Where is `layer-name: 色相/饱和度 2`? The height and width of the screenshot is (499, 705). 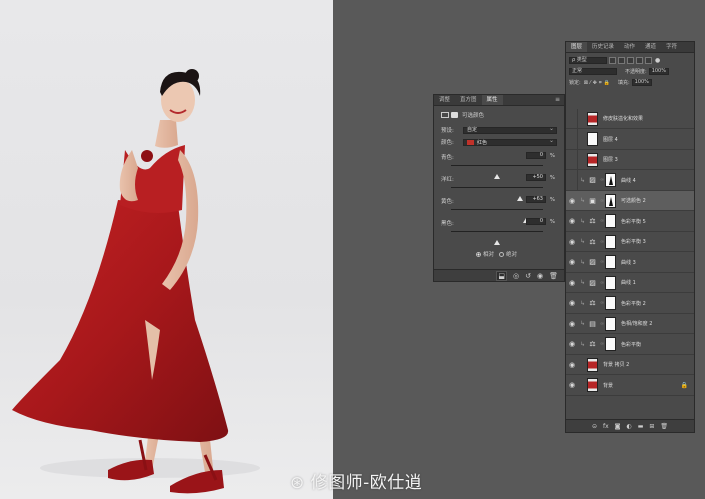 layer-name: 色相/饱和度 2 is located at coordinates (636, 323).